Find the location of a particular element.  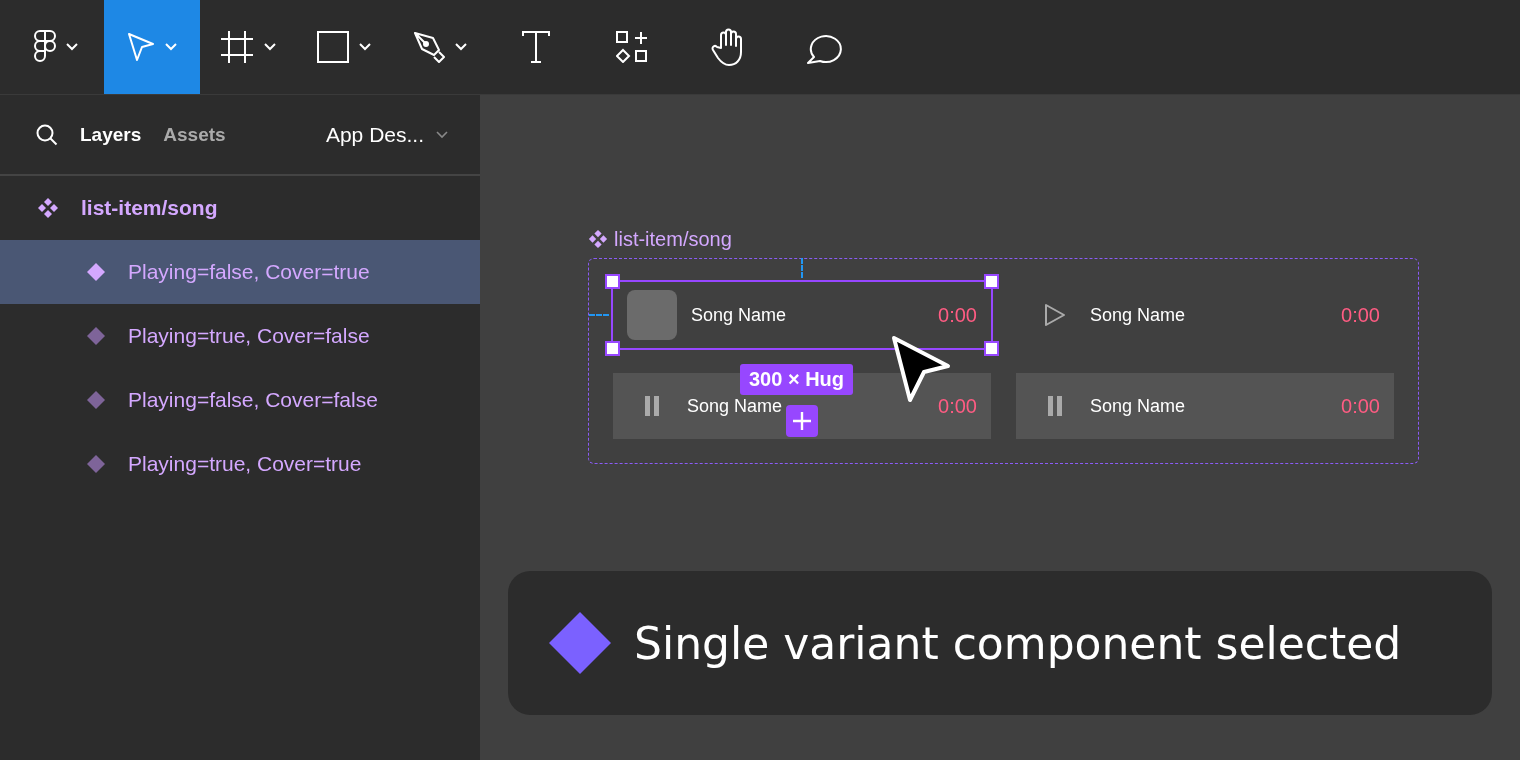

layer-name: Playing=false, Cover=false is located at coordinates (253, 400).